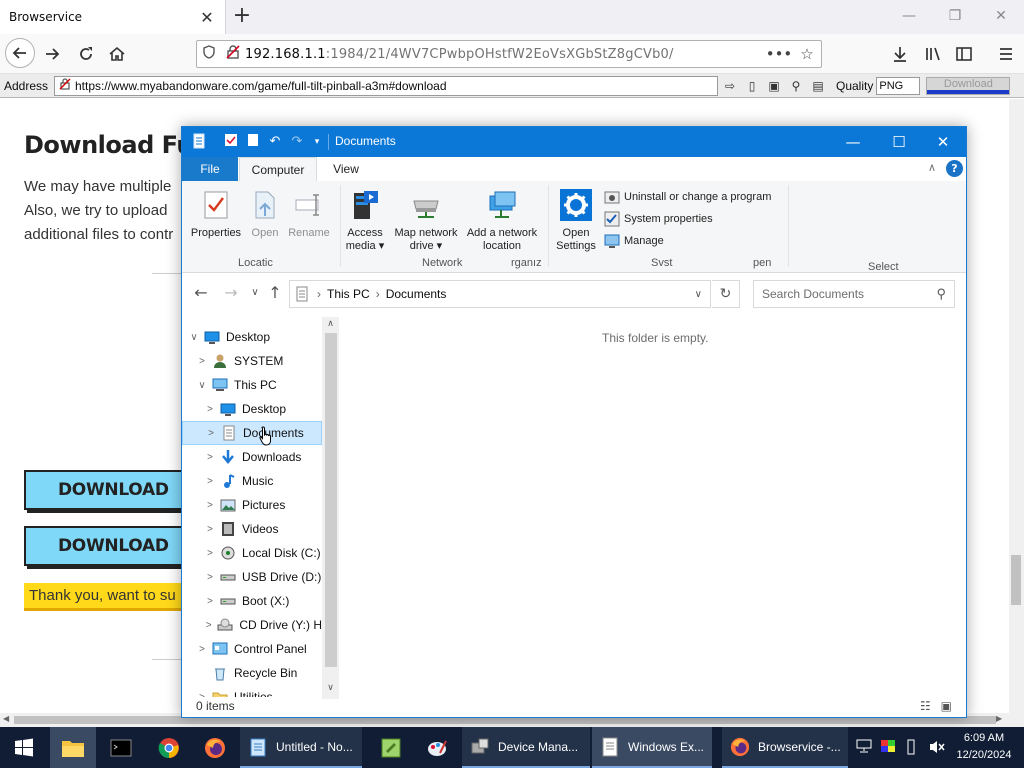 The width and height of the screenshot is (1024, 768). What do you see at coordinates (999, 718) in the screenshot?
I see `scroll-right-icon: ▶` at bounding box center [999, 718].